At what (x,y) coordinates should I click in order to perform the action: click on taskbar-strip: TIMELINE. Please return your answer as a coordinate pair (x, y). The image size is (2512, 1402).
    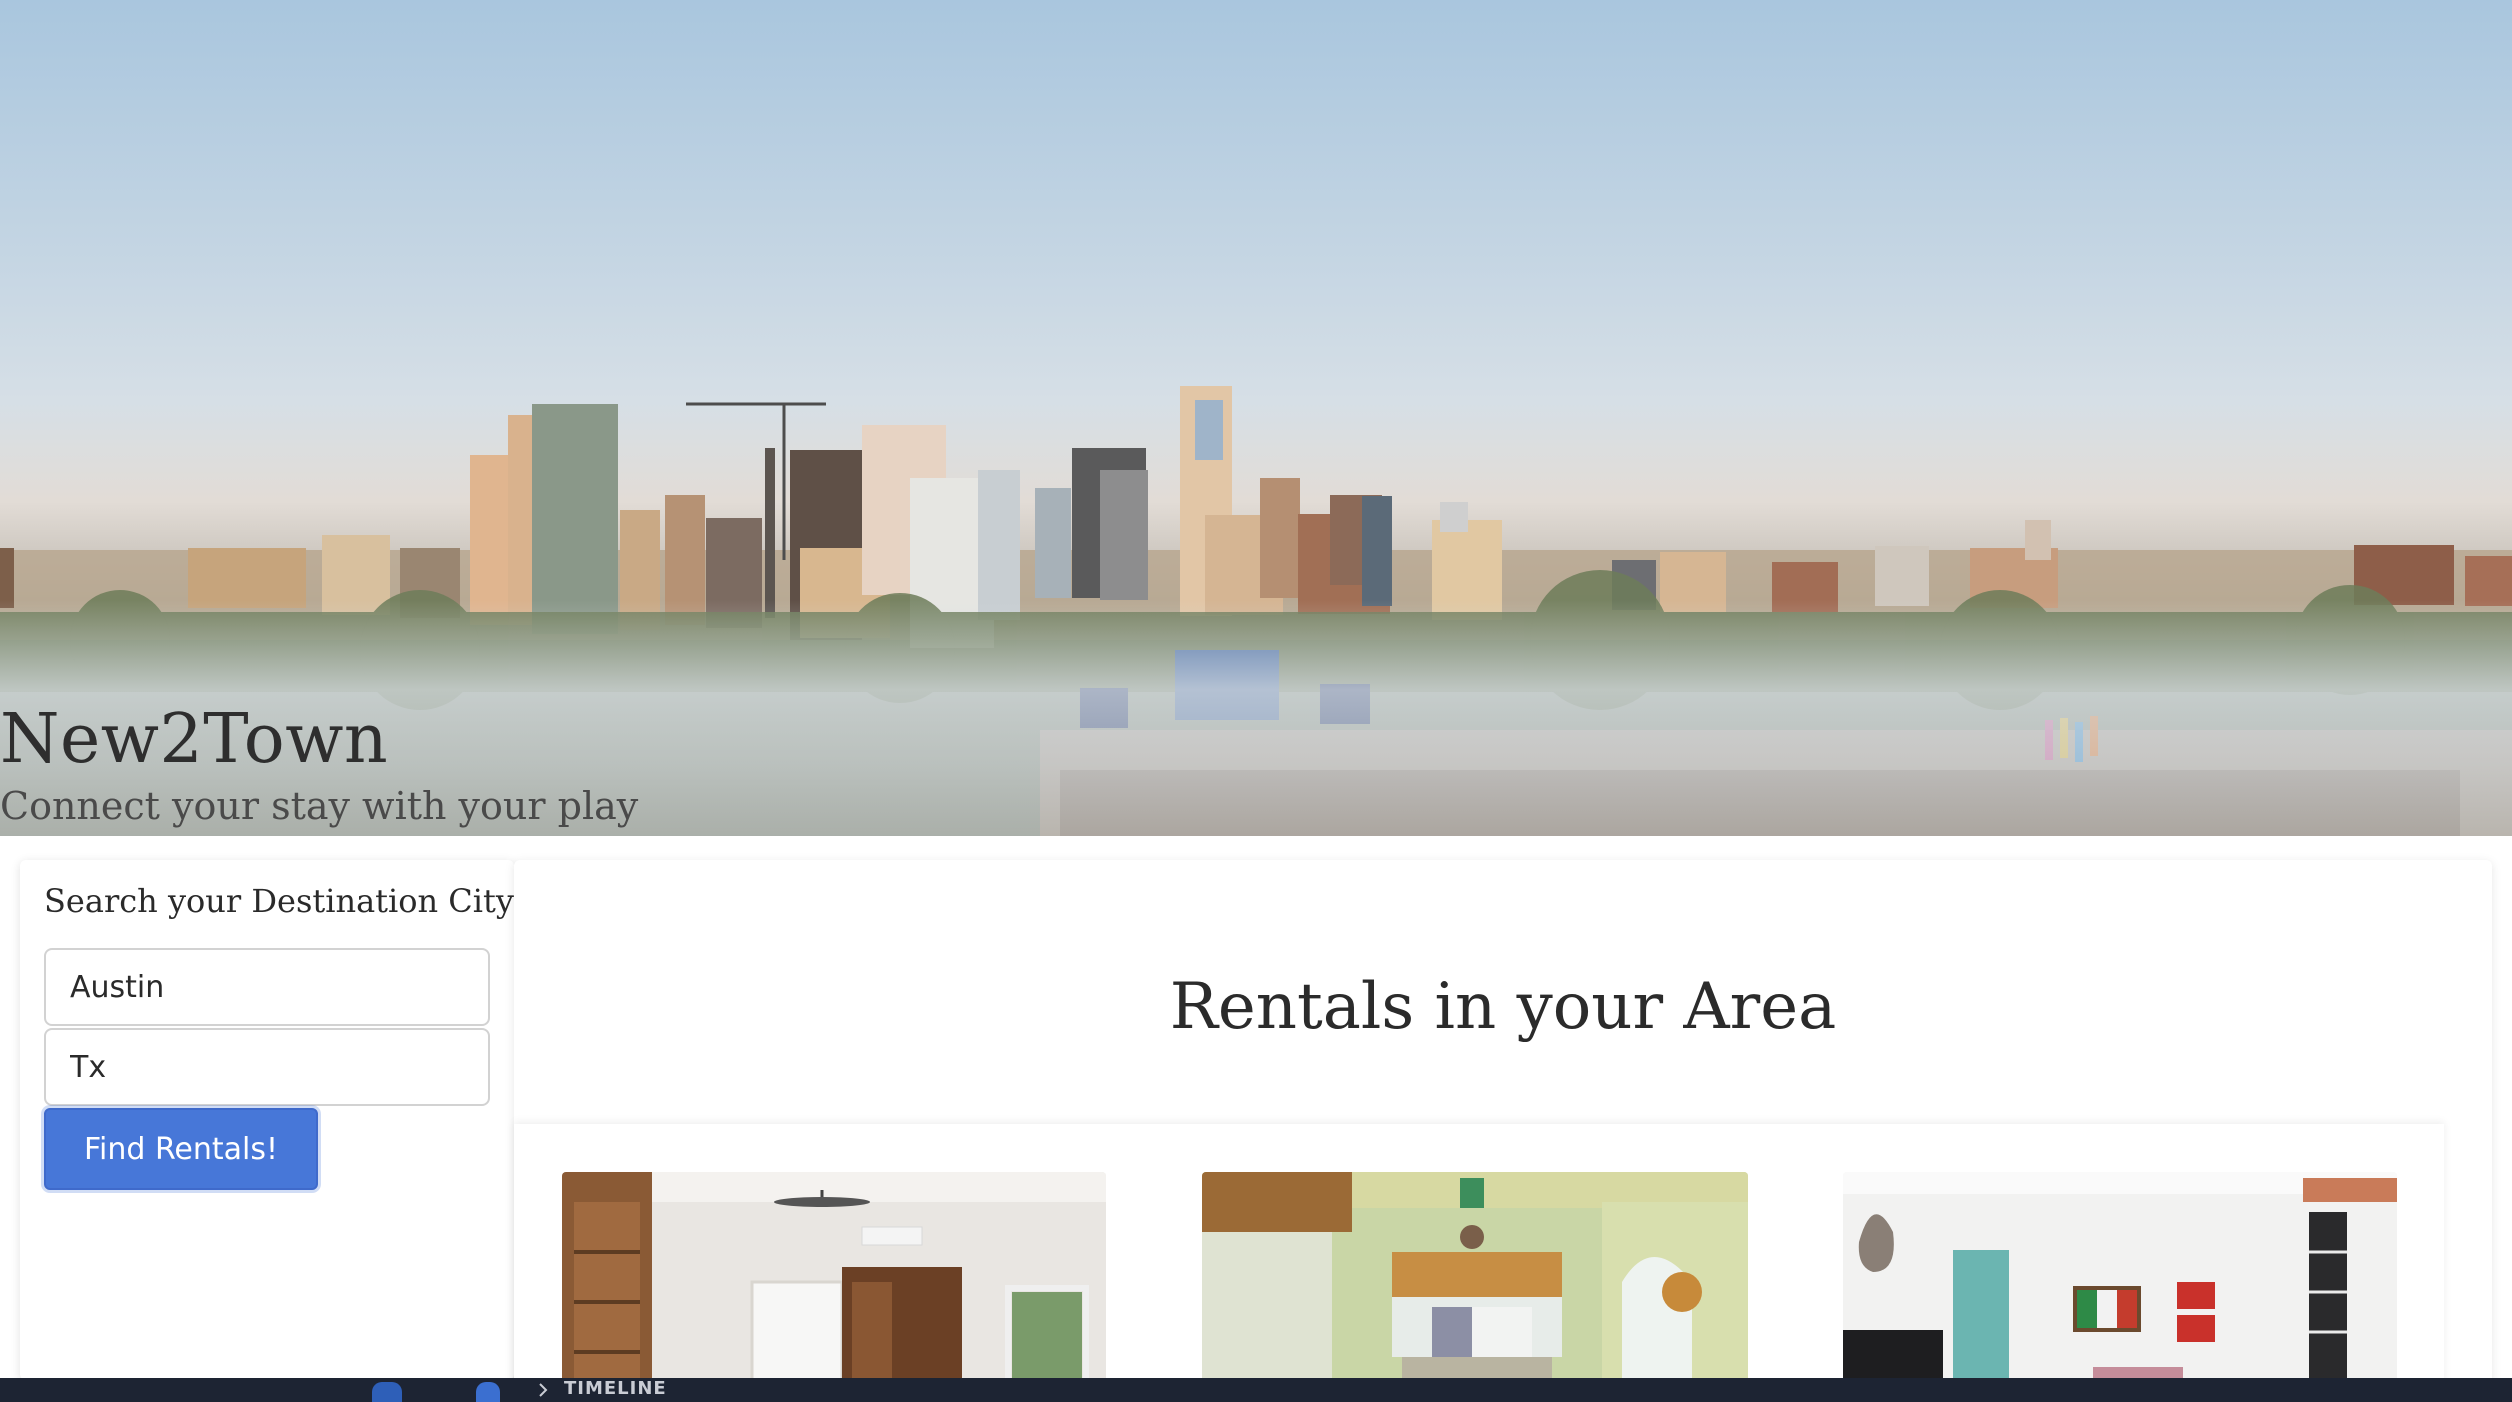
    Looking at the image, I should click on (1256, 1390).